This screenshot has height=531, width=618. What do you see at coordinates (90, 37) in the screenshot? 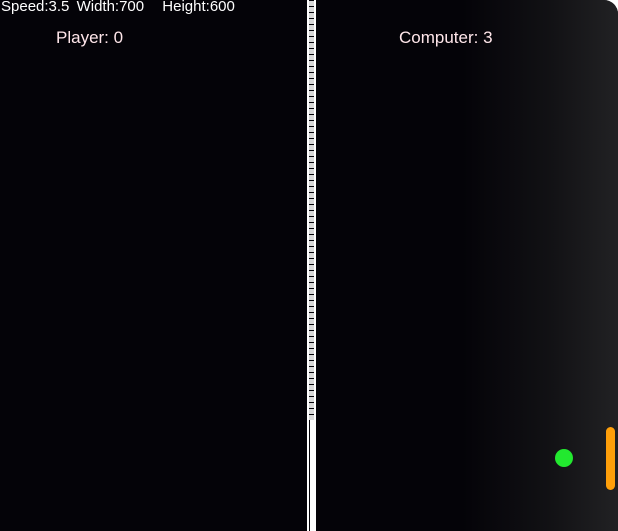
I see `player-score: Player: 0` at bounding box center [90, 37].